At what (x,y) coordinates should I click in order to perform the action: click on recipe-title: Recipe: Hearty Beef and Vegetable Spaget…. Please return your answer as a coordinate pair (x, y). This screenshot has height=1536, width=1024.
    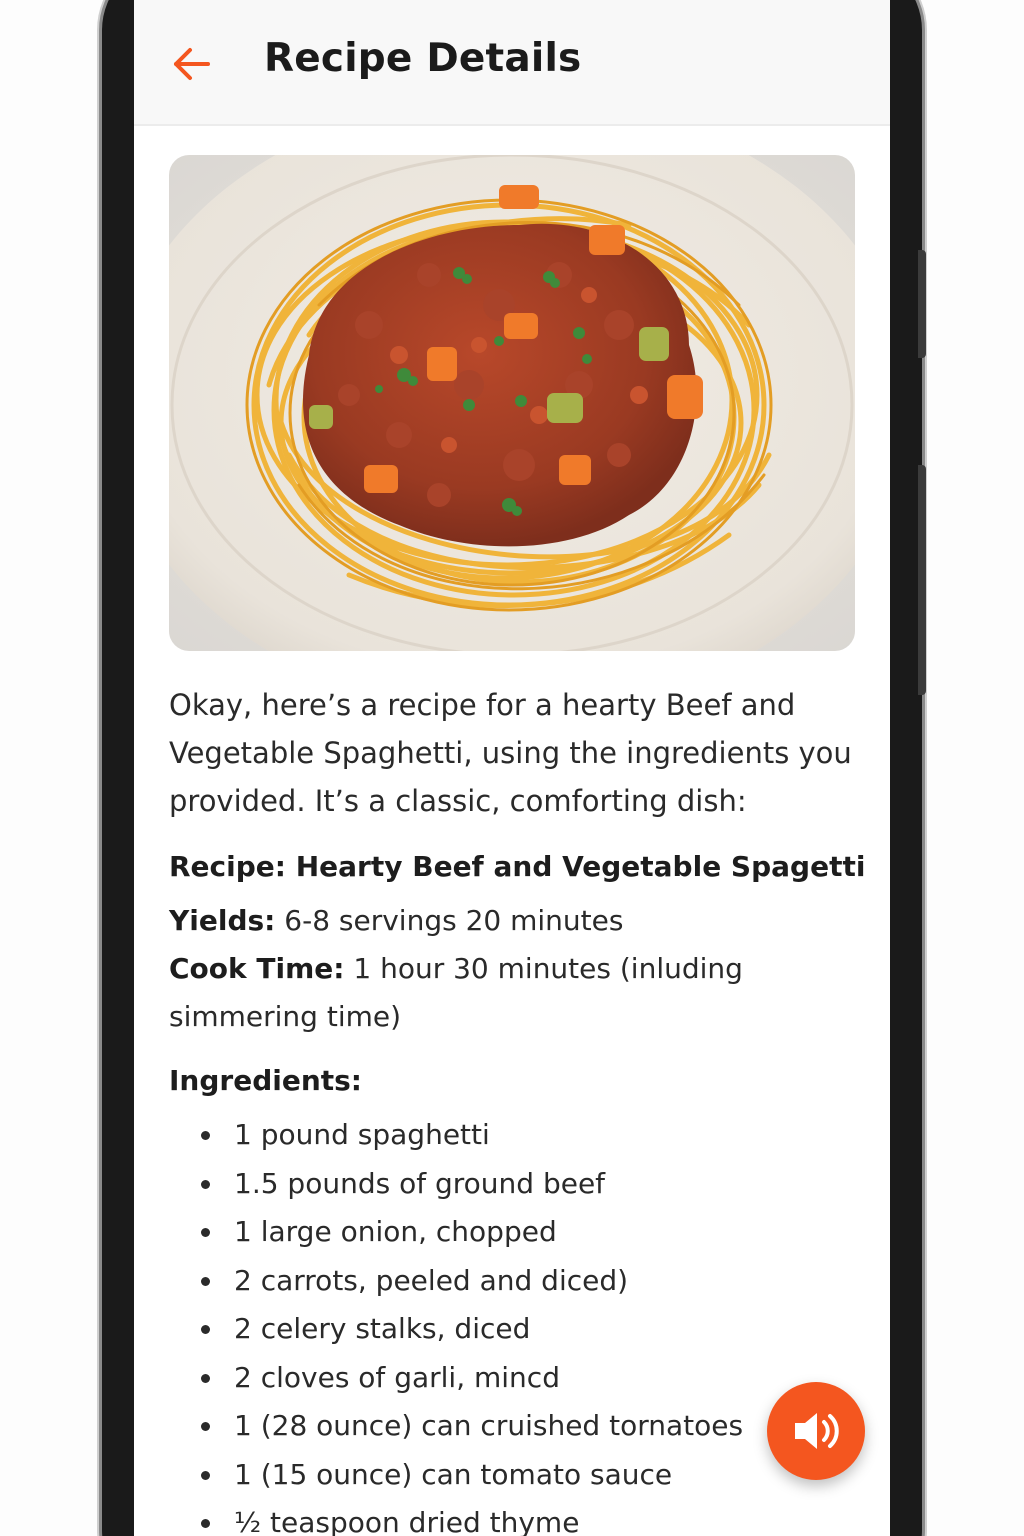
    Looking at the image, I should click on (517, 866).